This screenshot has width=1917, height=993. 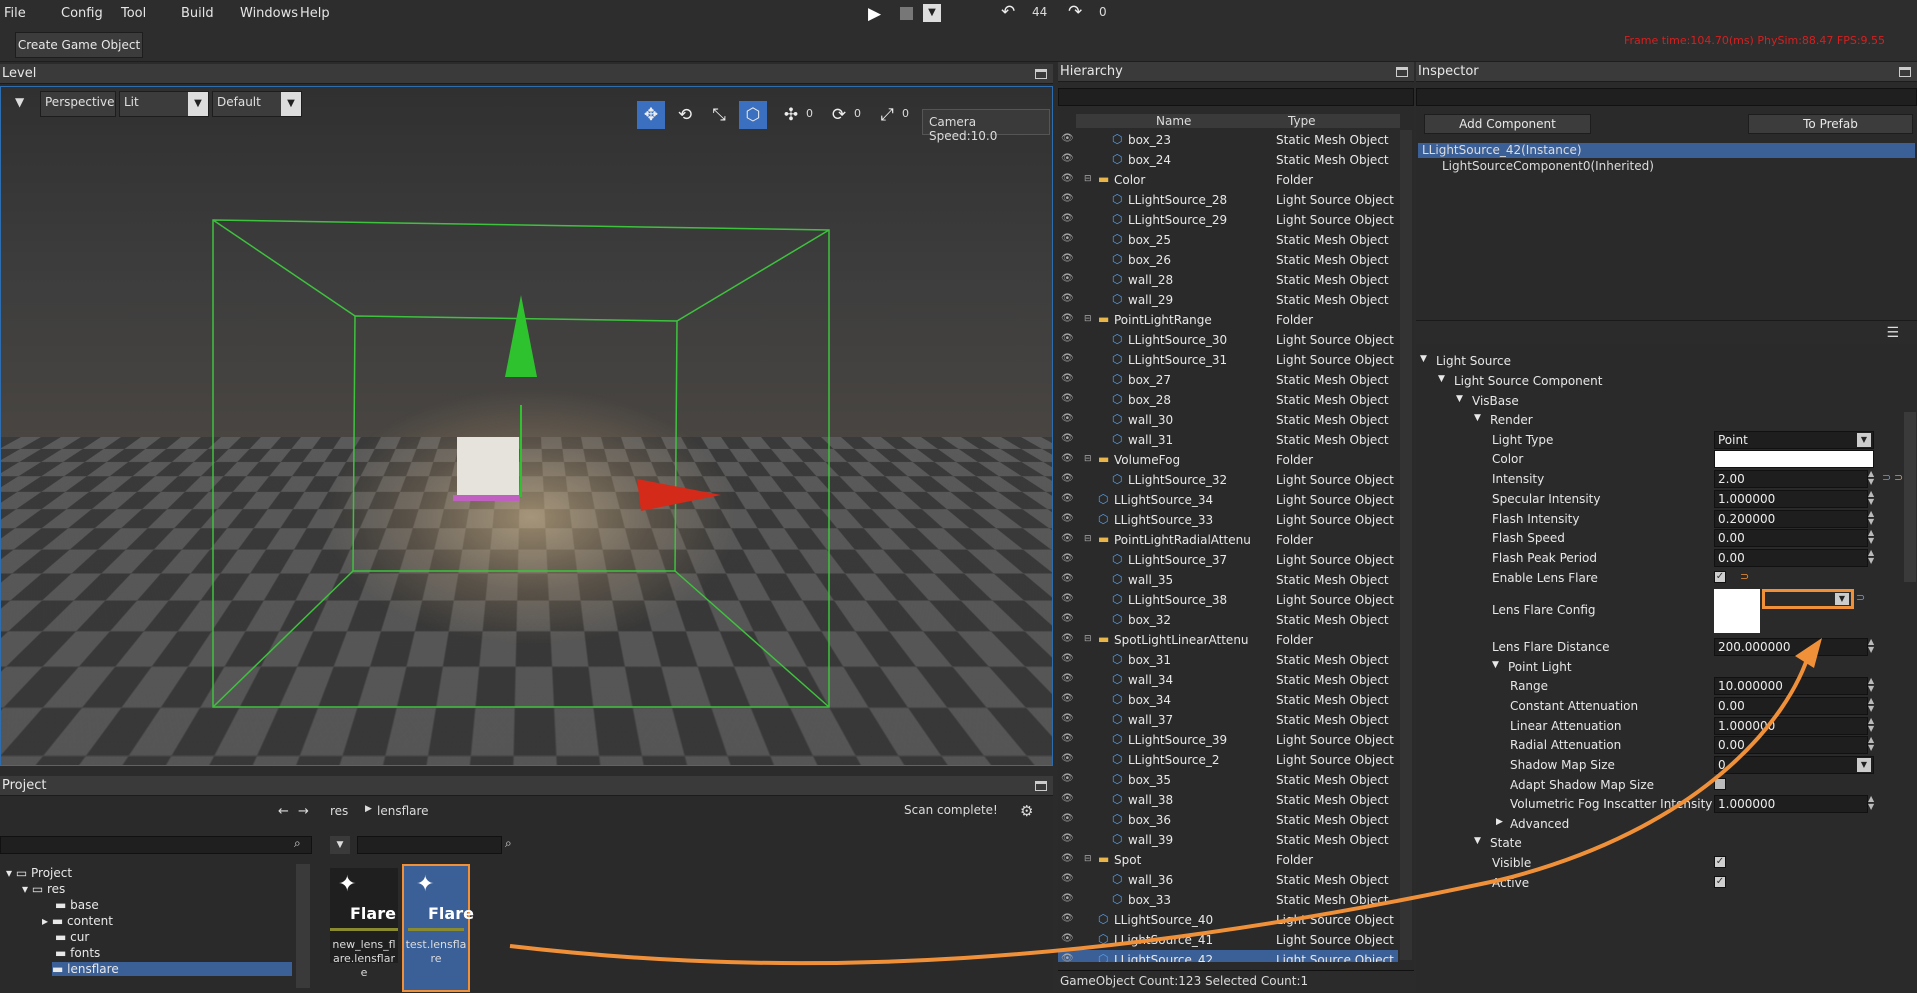 What do you see at coordinates (1228, 400) in the screenshot?
I see `hierarchy-row: 👁 ⬡ box_28 Static Mesh Object` at bounding box center [1228, 400].